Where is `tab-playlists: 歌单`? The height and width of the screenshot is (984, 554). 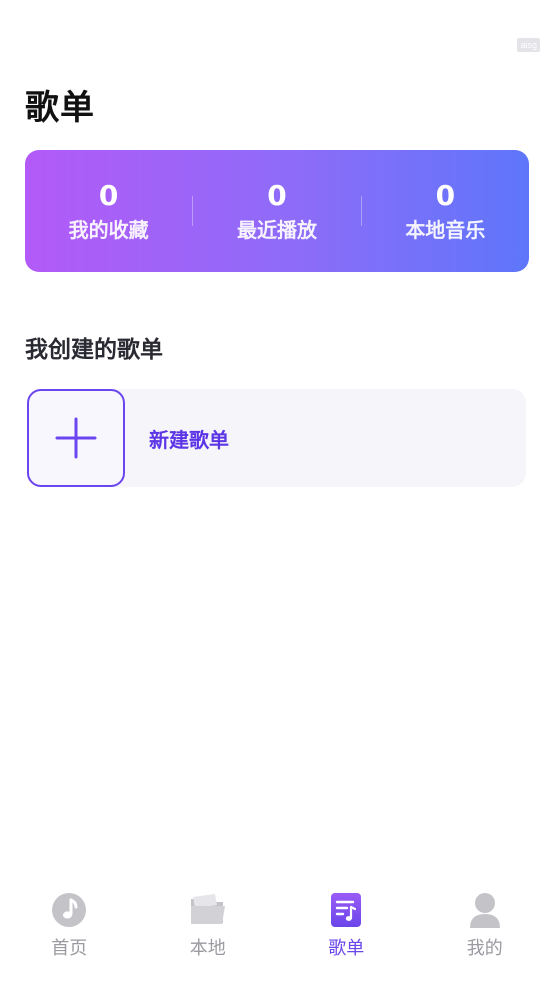
tab-playlists: 歌单 is located at coordinates (346, 924).